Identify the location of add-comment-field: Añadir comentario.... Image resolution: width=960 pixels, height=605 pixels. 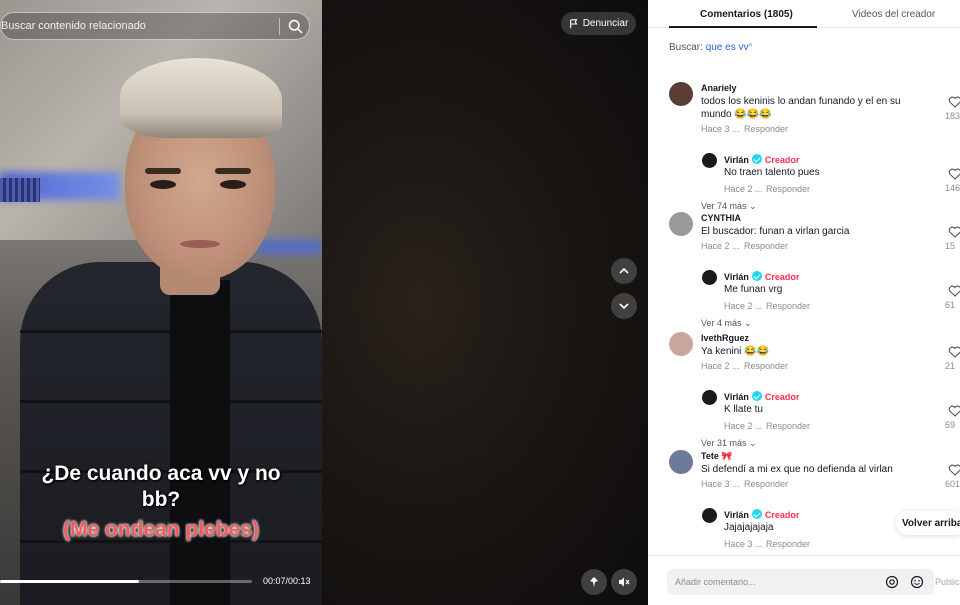
(800, 582).